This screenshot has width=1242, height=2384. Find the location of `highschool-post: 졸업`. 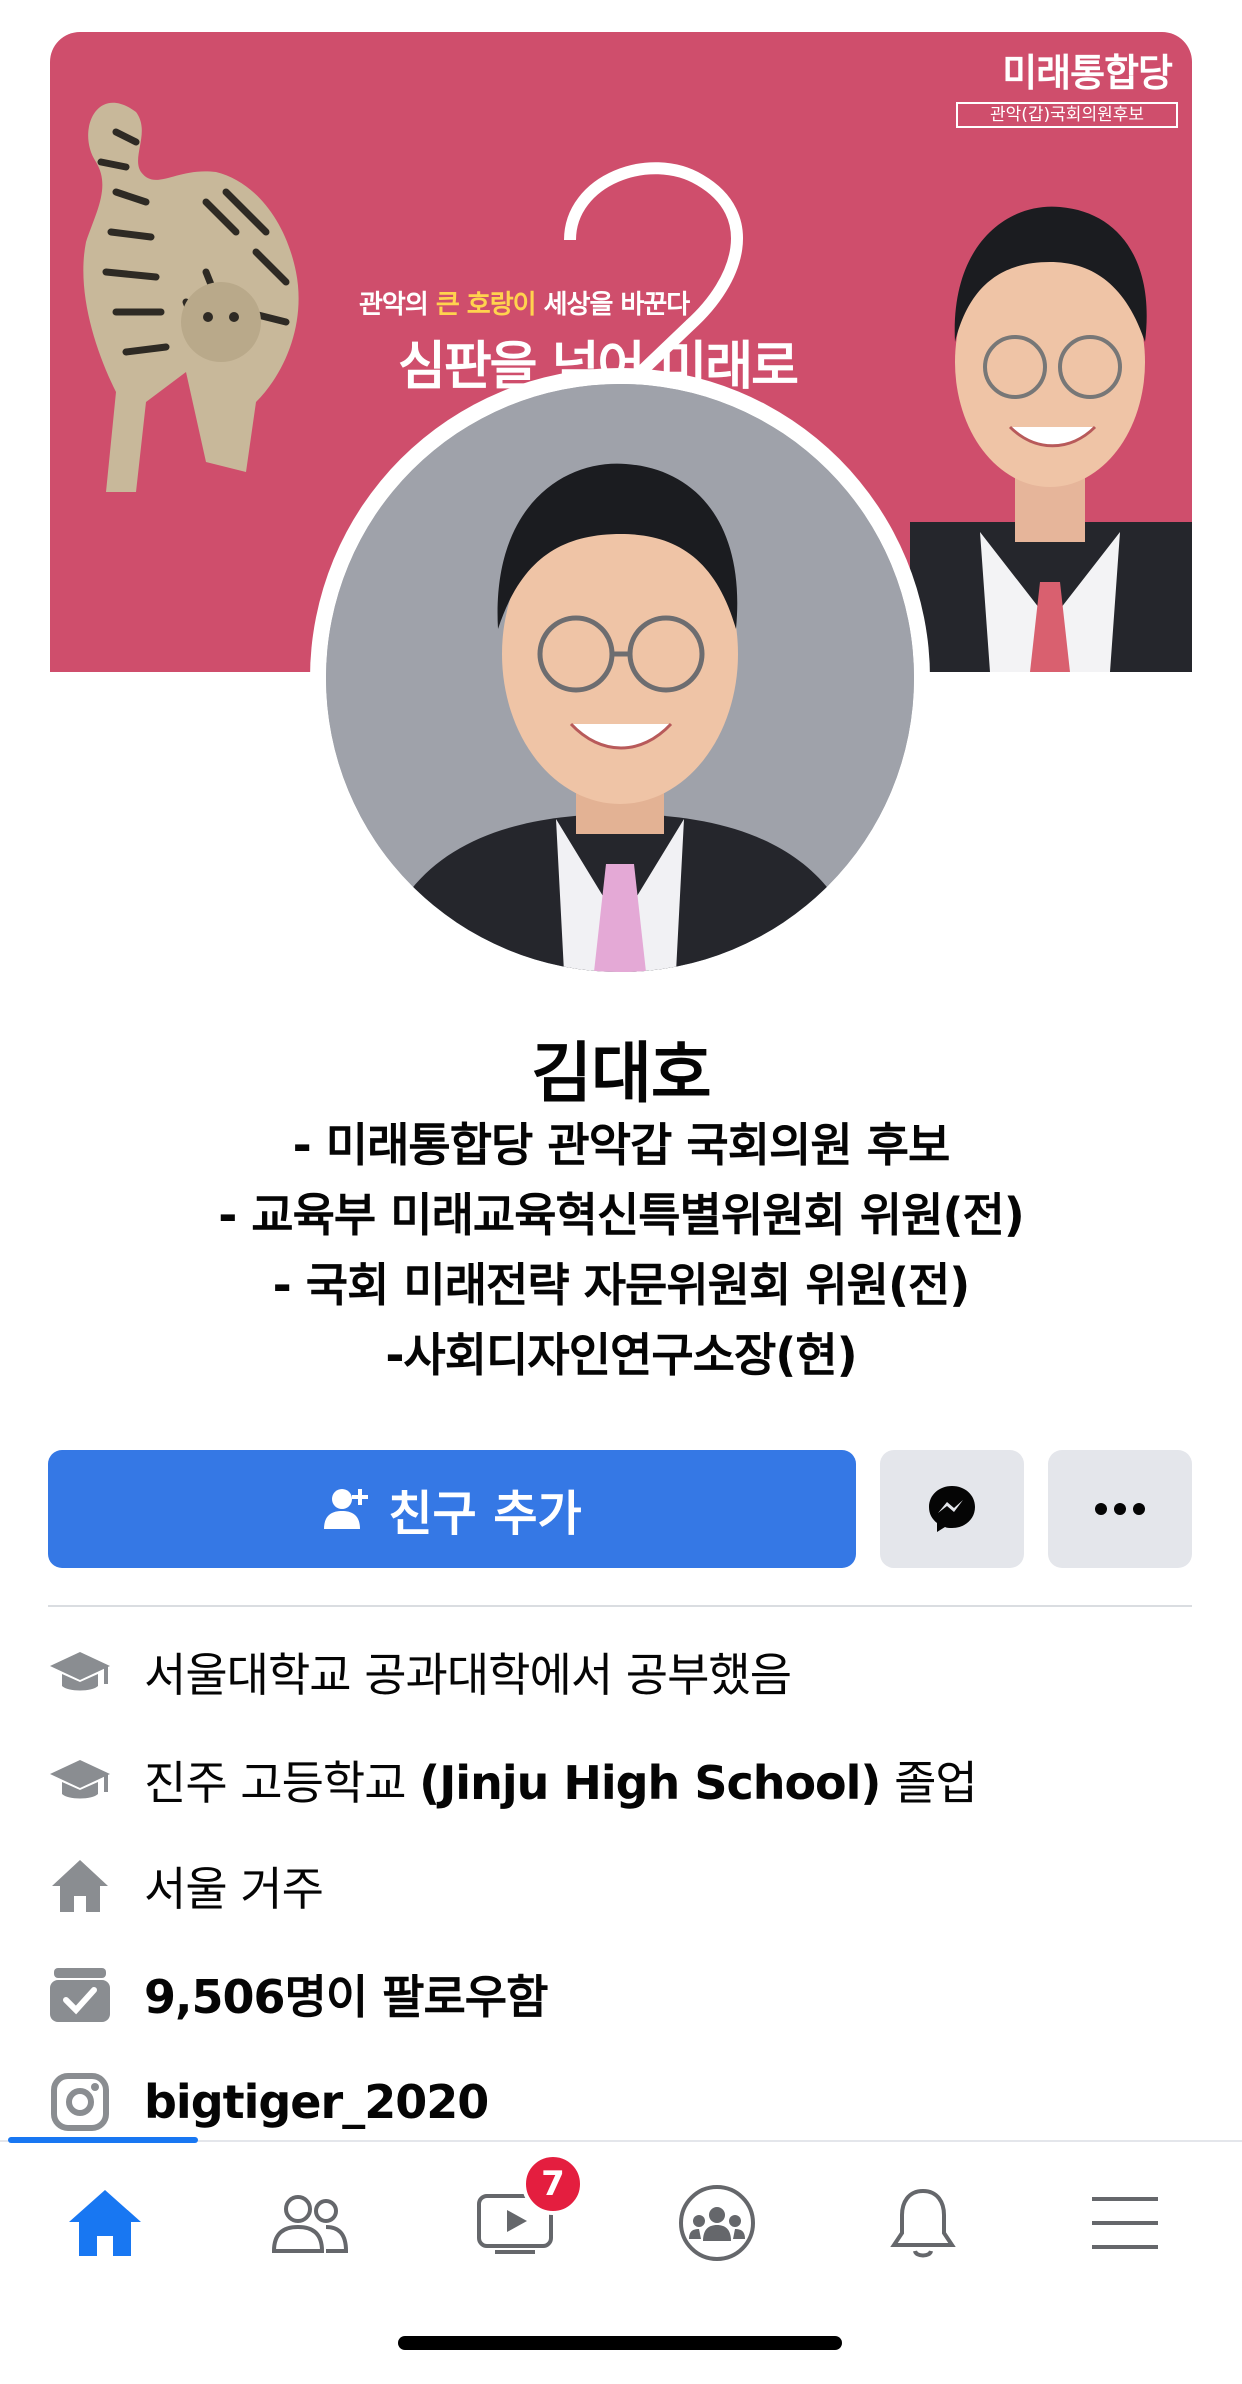

highschool-post: 졸업 is located at coordinates (929, 1783).